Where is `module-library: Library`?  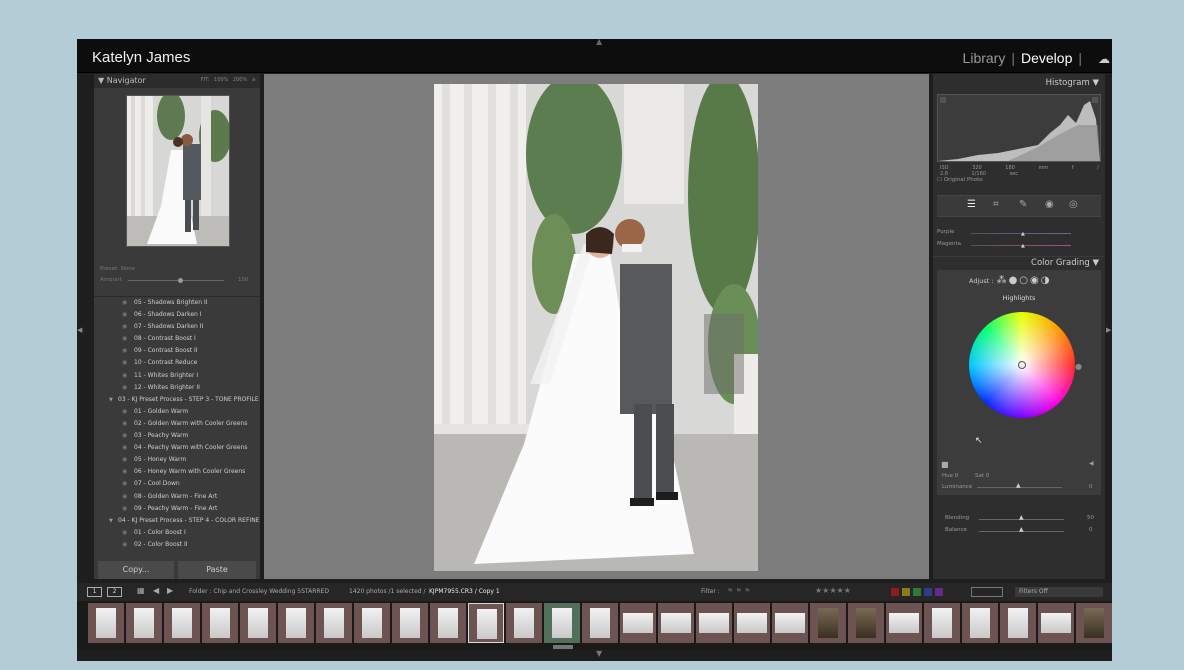 module-library: Library is located at coordinates (984, 58).